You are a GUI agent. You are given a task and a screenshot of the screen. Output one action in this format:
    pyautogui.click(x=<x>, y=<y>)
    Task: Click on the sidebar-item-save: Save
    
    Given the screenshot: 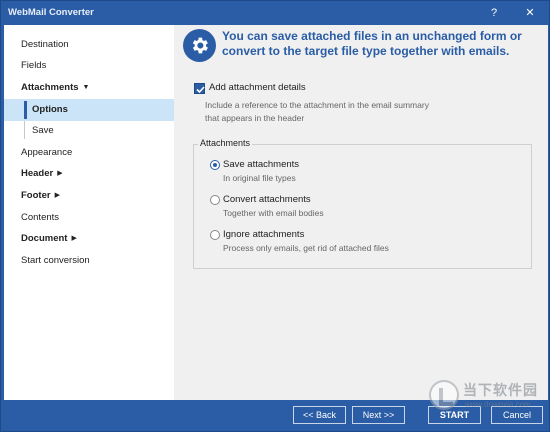 What is the action you would take?
    pyautogui.click(x=89, y=131)
    